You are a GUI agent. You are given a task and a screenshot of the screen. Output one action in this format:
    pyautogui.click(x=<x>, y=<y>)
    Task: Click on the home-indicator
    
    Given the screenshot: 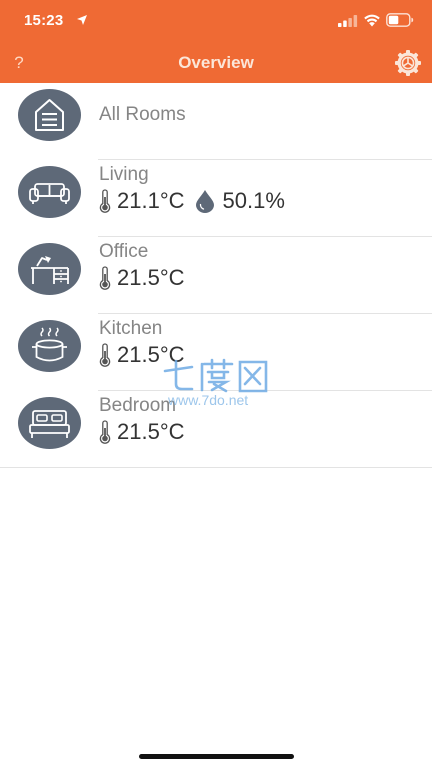 What is the action you would take?
    pyautogui.click(x=216, y=756)
    